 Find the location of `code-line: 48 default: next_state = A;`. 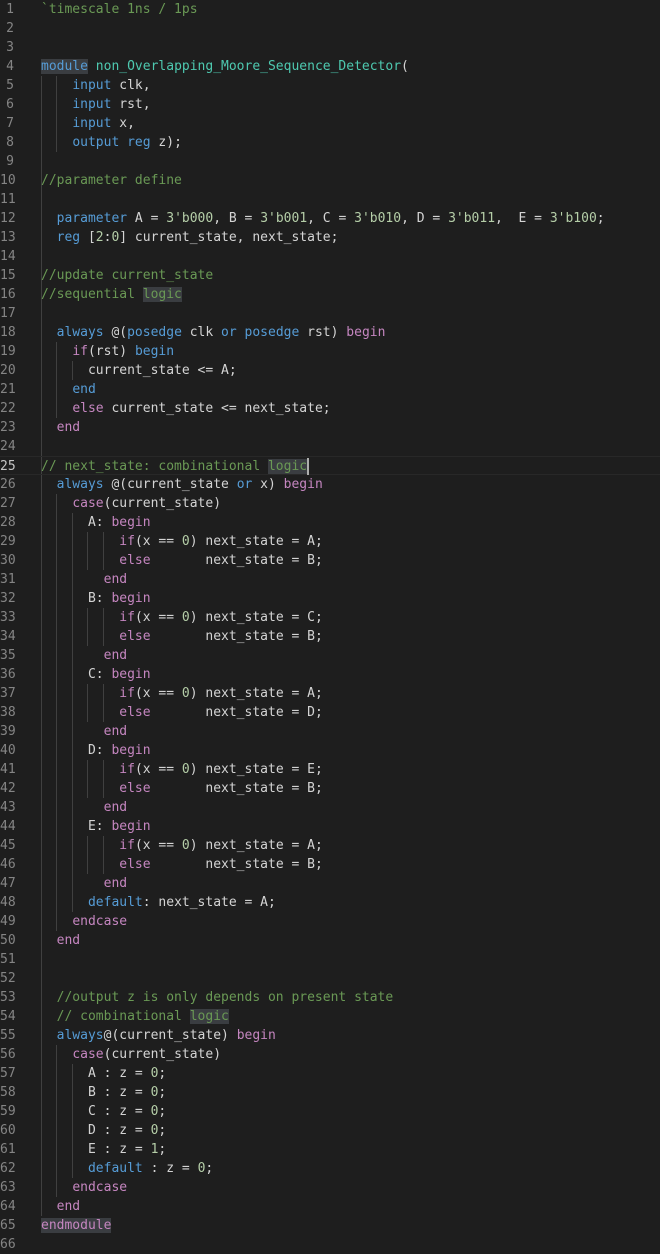

code-line: 48 default: next_state = A; is located at coordinates (330, 902).